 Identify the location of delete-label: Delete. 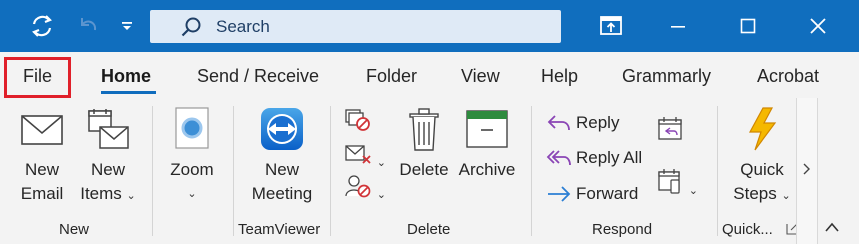
(424, 169).